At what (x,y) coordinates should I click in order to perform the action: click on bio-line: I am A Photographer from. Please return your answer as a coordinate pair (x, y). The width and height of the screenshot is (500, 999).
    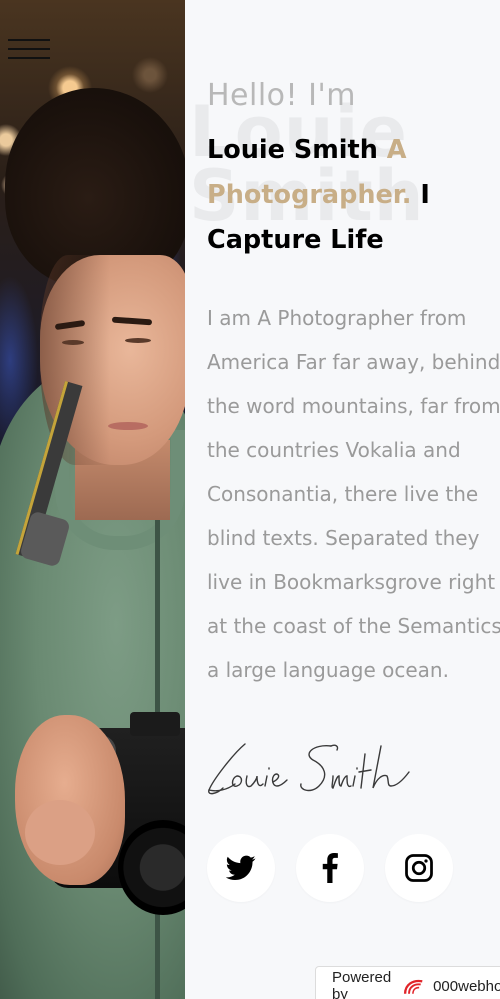
    Looking at the image, I should click on (337, 318).